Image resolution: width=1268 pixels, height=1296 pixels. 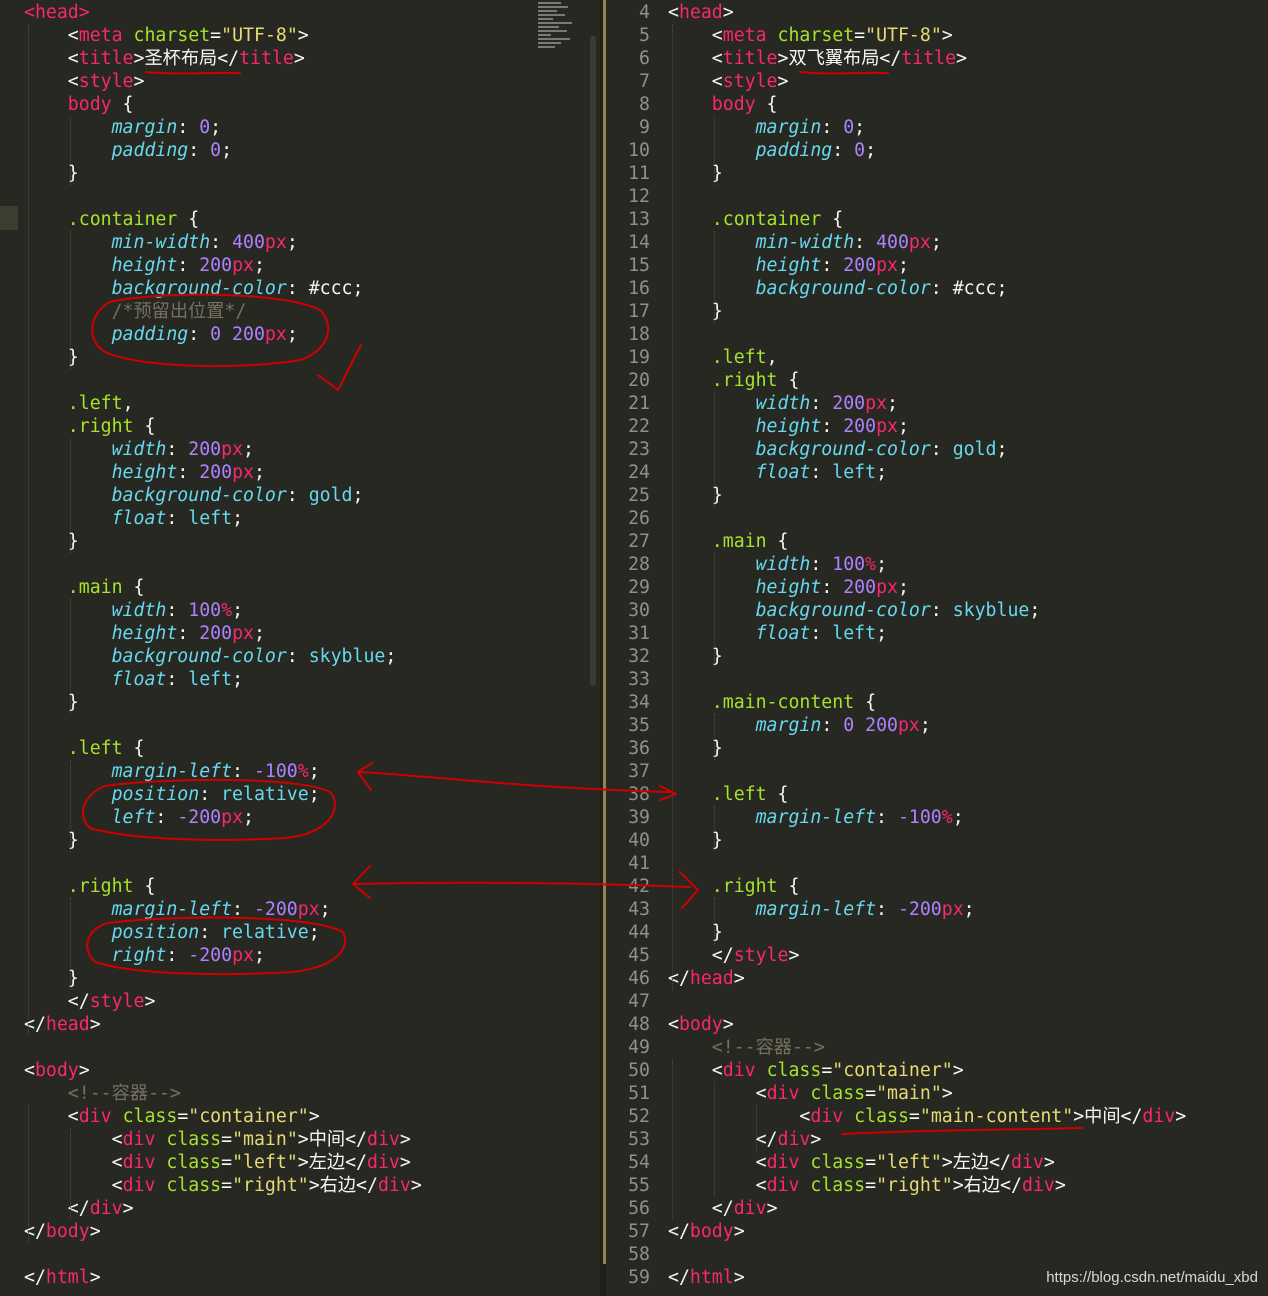 What do you see at coordinates (139, 817) in the screenshot?
I see `code-line: left: -200px;` at bounding box center [139, 817].